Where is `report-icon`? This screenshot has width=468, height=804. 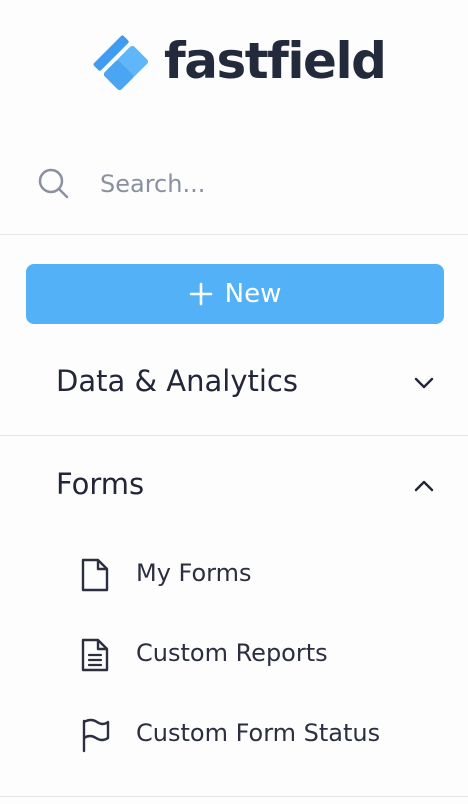 report-icon is located at coordinates (95, 655).